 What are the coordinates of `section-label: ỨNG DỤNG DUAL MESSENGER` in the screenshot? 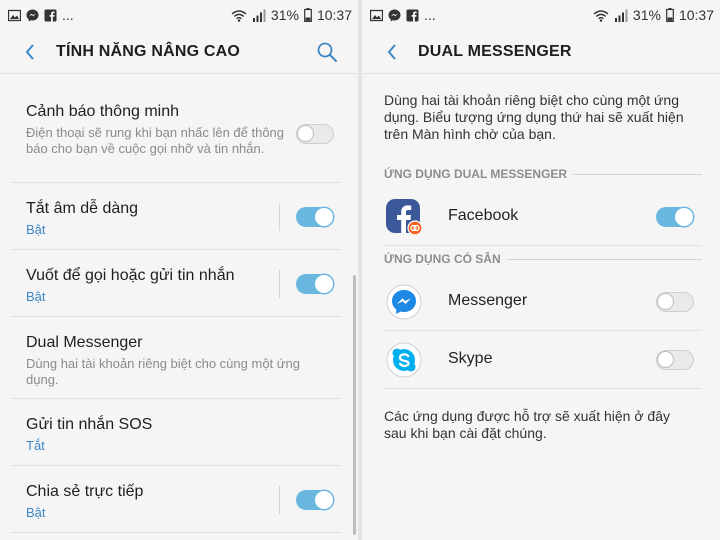 It's located at (476, 174).